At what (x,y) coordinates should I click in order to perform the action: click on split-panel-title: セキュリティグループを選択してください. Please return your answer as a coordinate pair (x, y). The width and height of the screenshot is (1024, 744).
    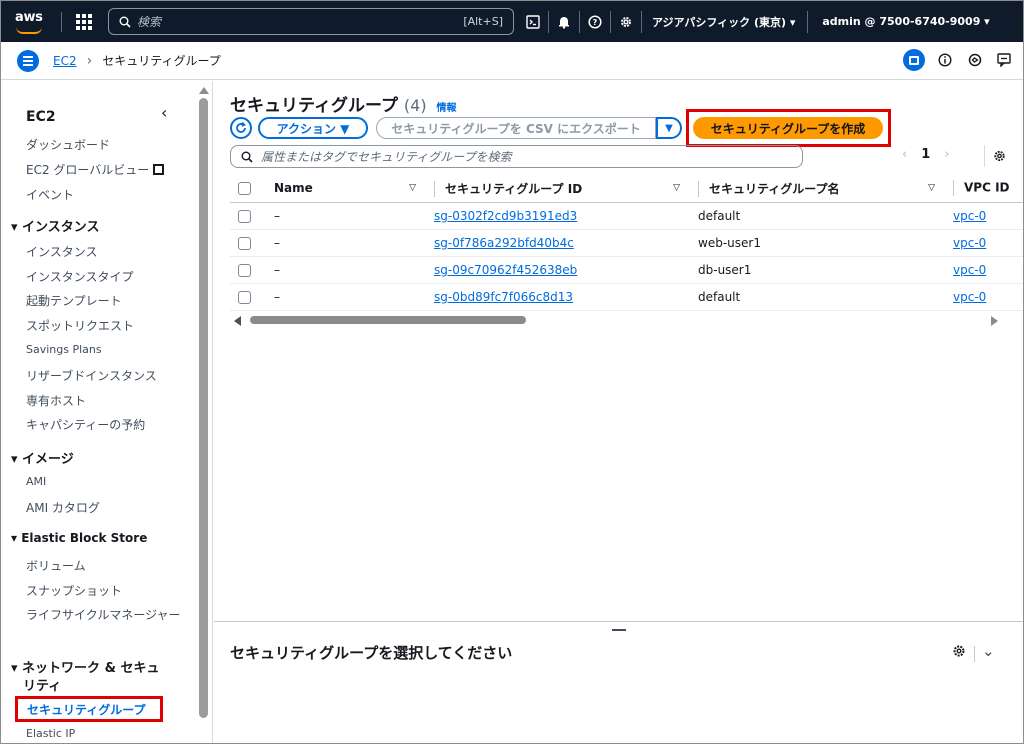
    Looking at the image, I should click on (371, 653).